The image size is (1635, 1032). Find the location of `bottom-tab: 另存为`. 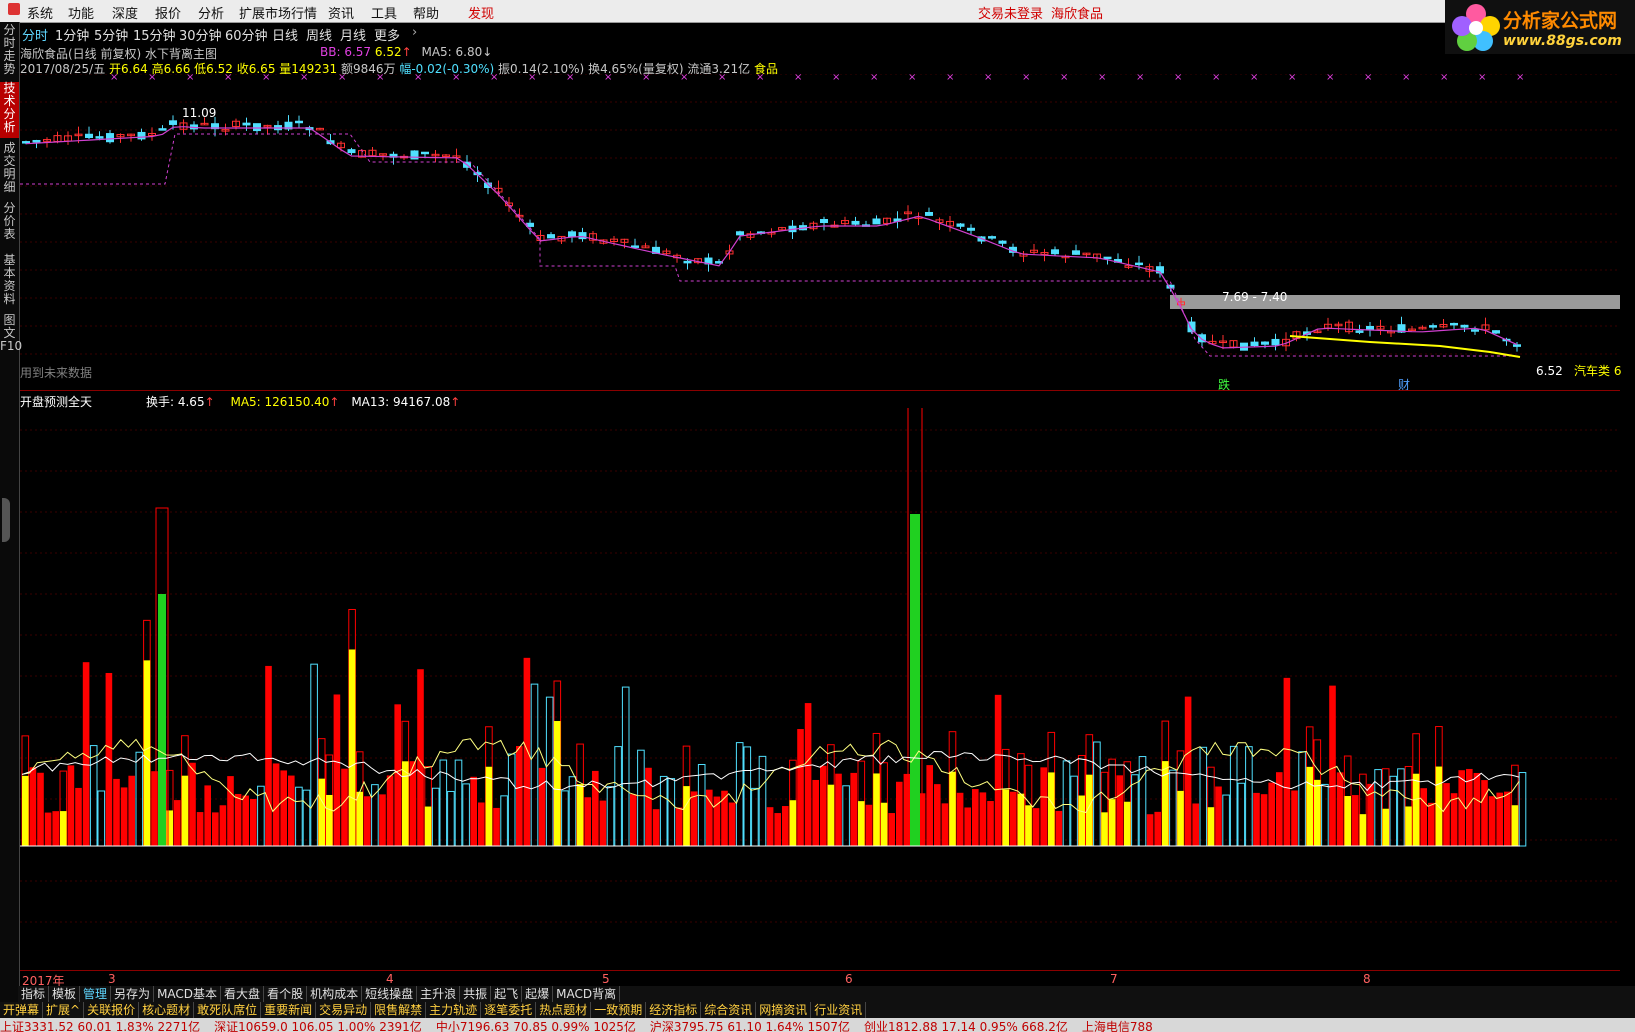

bottom-tab: 另存为 is located at coordinates (133, 994).